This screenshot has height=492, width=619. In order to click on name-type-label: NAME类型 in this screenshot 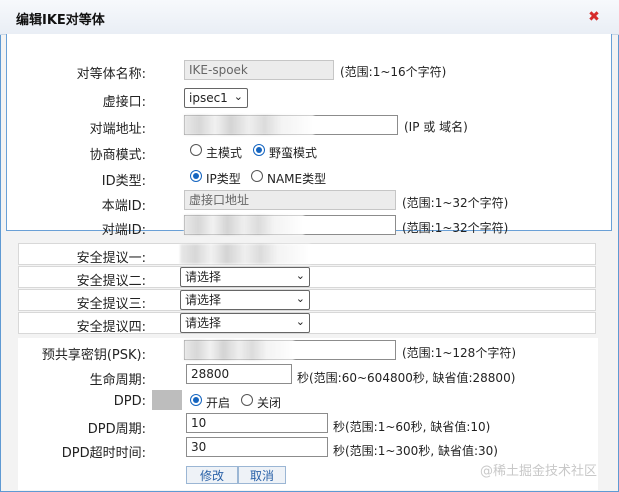, I will do `click(297, 179)`.